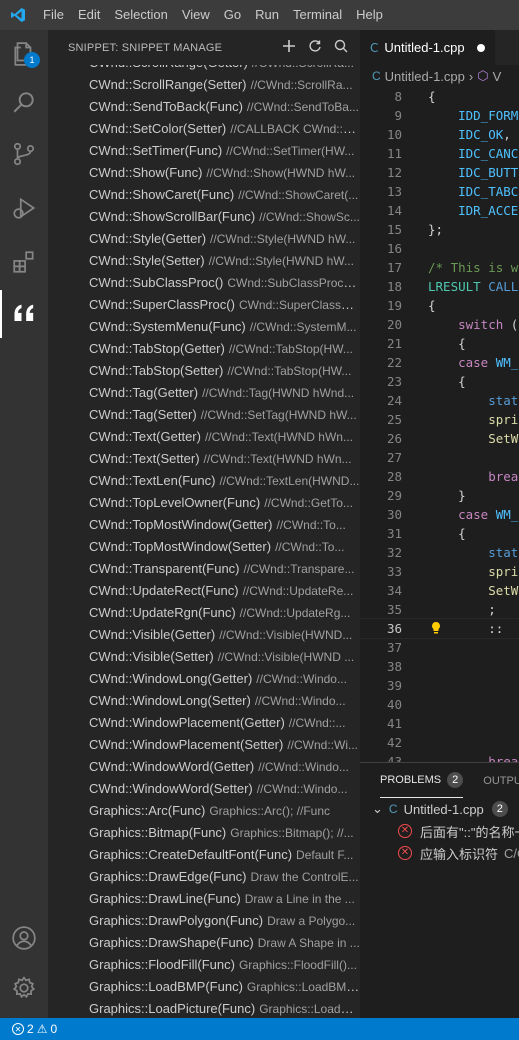 Image resolution: width=519 pixels, height=1040 pixels. What do you see at coordinates (267, 15) in the screenshot?
I see `menu-run: Run` at bounding box center [267, 15].